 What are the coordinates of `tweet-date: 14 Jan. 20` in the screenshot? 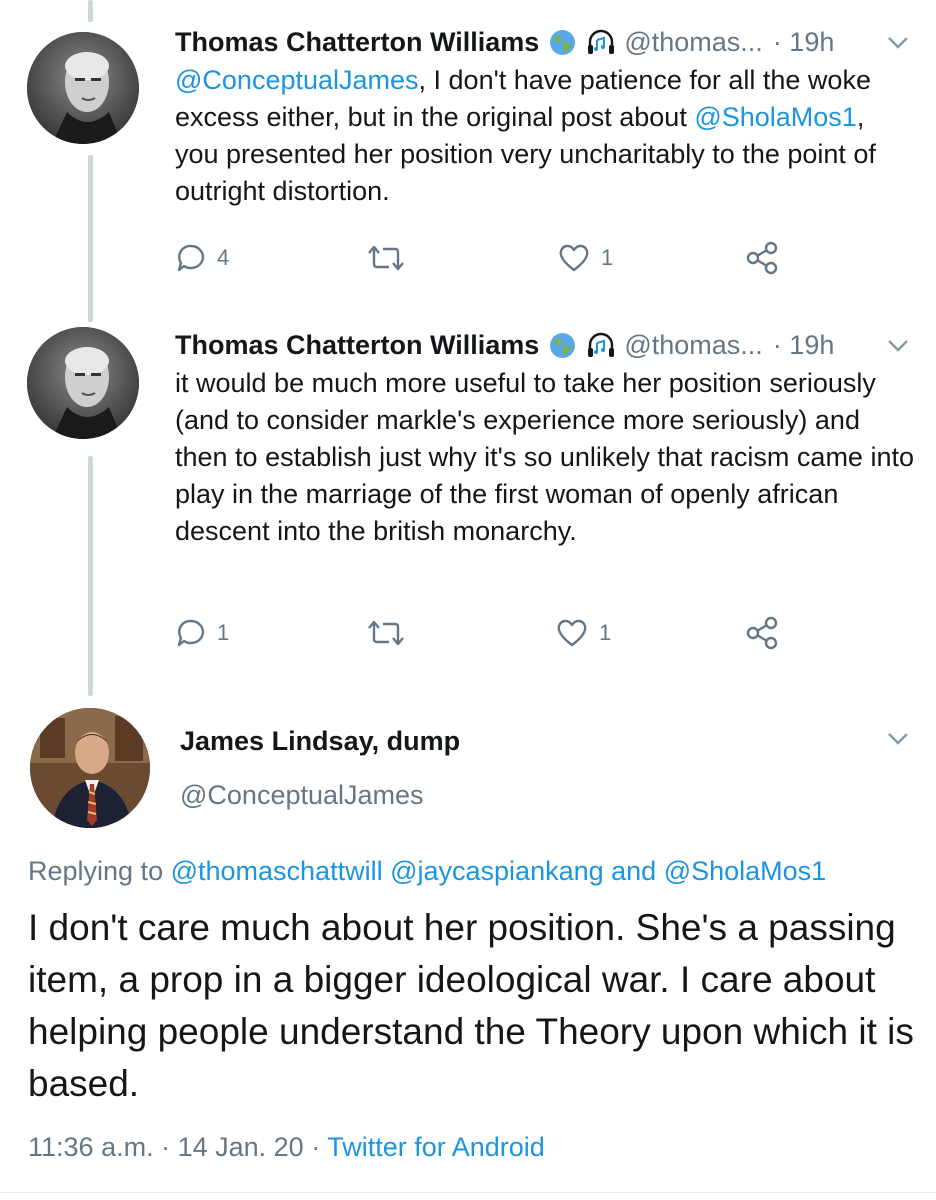 It's located at (241, 1147).